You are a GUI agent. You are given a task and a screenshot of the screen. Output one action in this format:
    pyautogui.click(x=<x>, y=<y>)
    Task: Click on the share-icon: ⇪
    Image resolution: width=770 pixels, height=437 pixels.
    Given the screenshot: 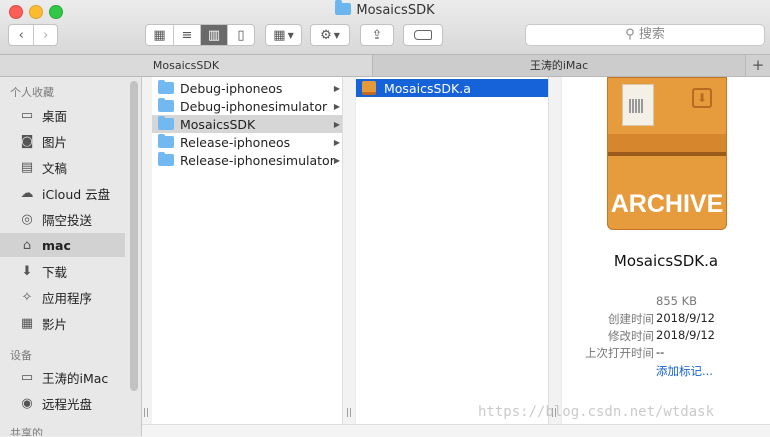 What is the action you would take?
    pyautogui.click(x=377, y=35)
    